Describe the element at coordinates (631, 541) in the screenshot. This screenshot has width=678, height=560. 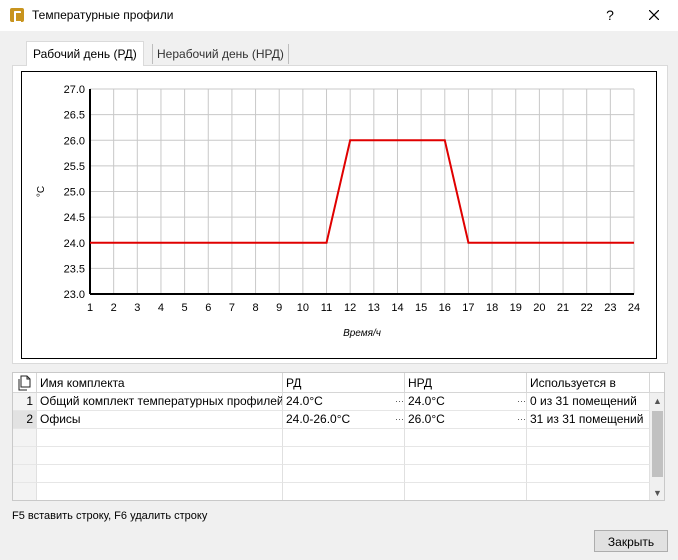
I see `close-button: Закрыть` at that location.